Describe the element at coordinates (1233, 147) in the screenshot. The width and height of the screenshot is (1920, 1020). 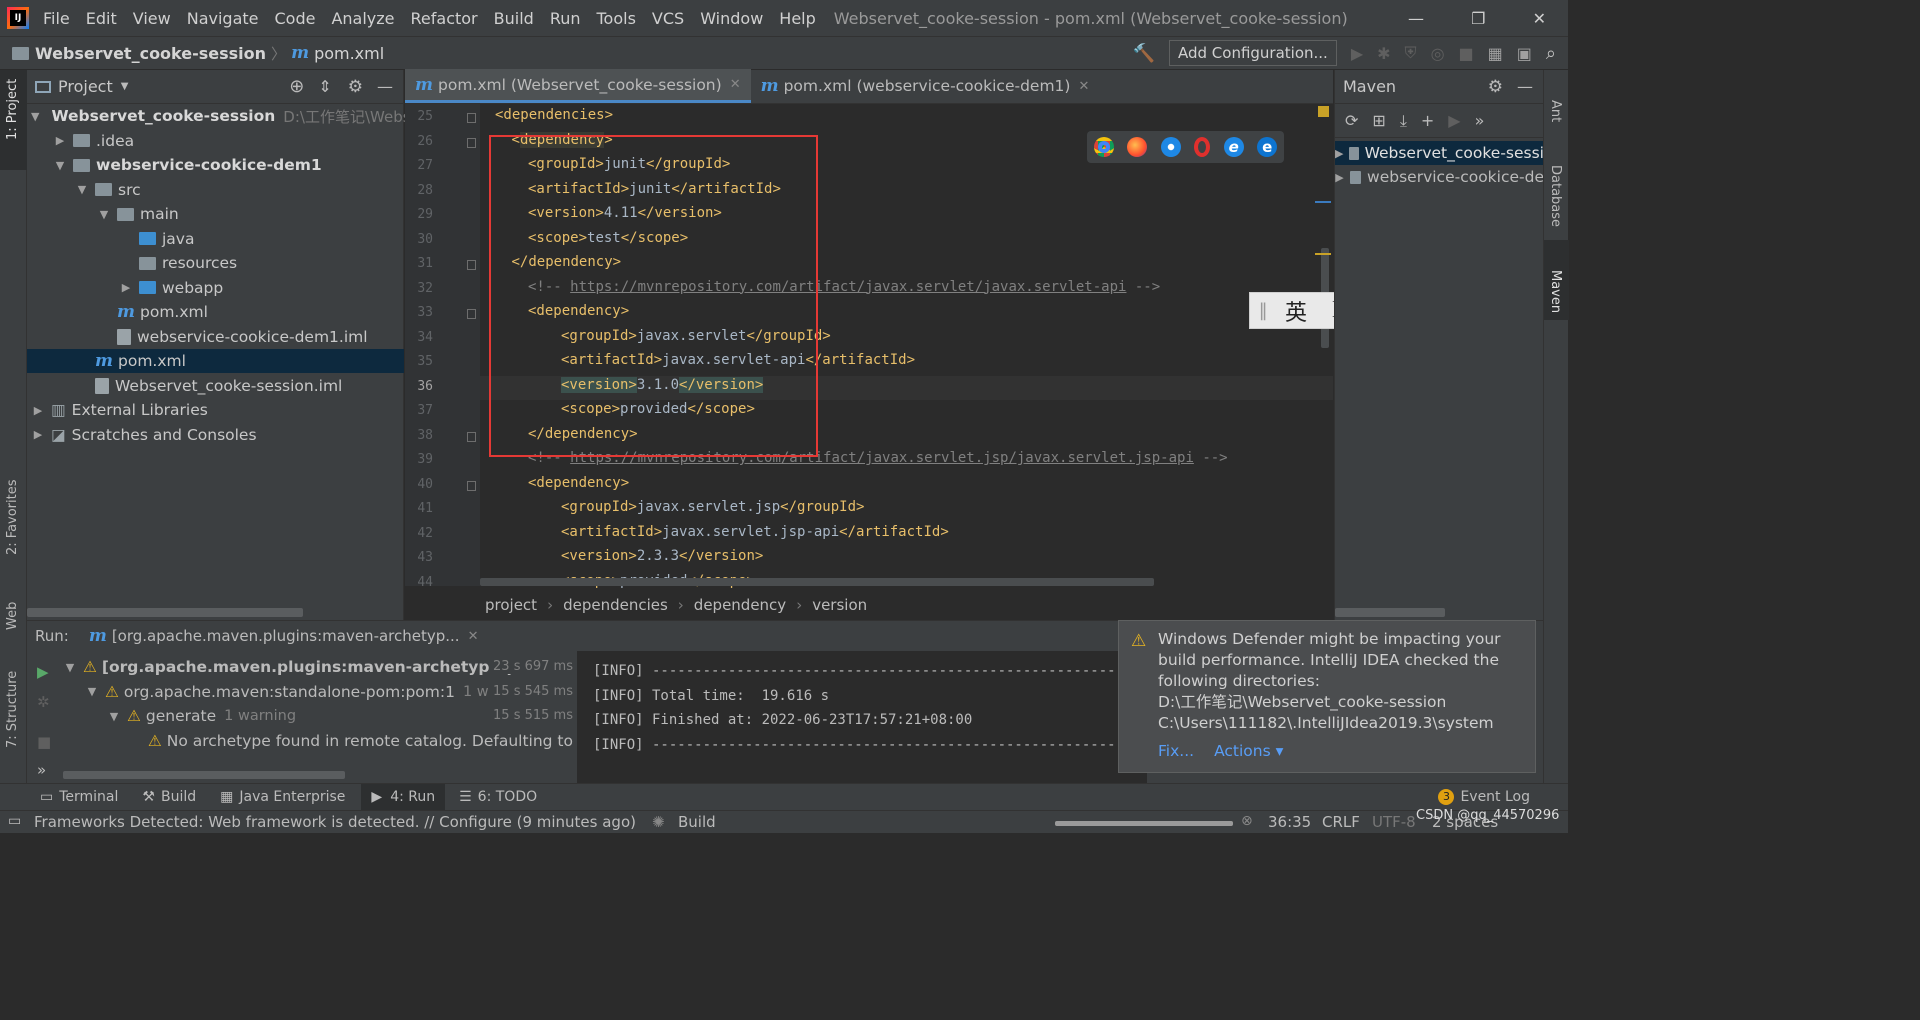
I see `internet-explorer-icon: e` at that location.